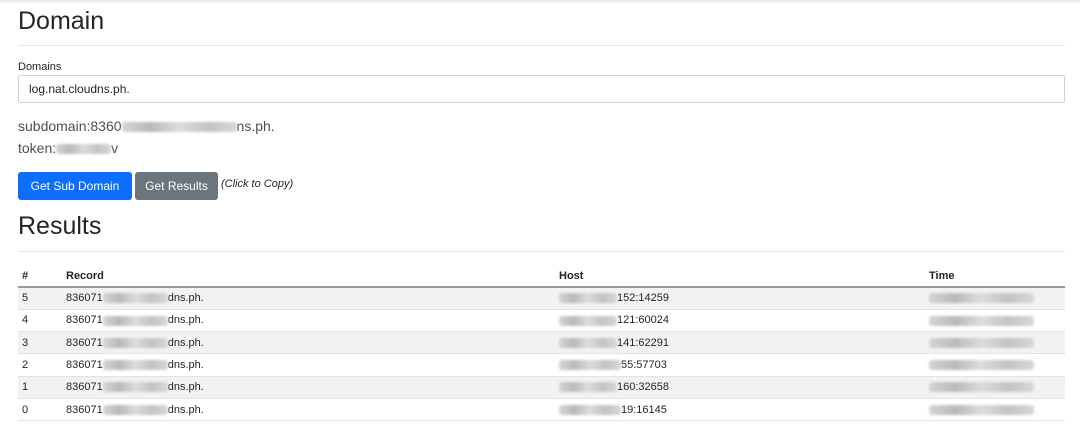 The width and height of the screenshot is (1080, 426). Describe the element at coordinates (644, 365) in the screenshot. I see `host-suffix: 55:57703` at that location.